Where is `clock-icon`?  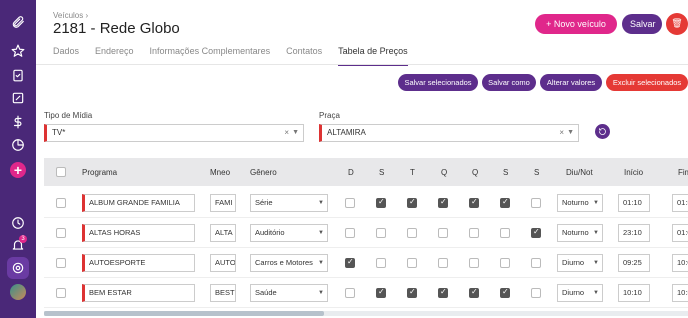
clock-icon is located at coordinates (18, 223).